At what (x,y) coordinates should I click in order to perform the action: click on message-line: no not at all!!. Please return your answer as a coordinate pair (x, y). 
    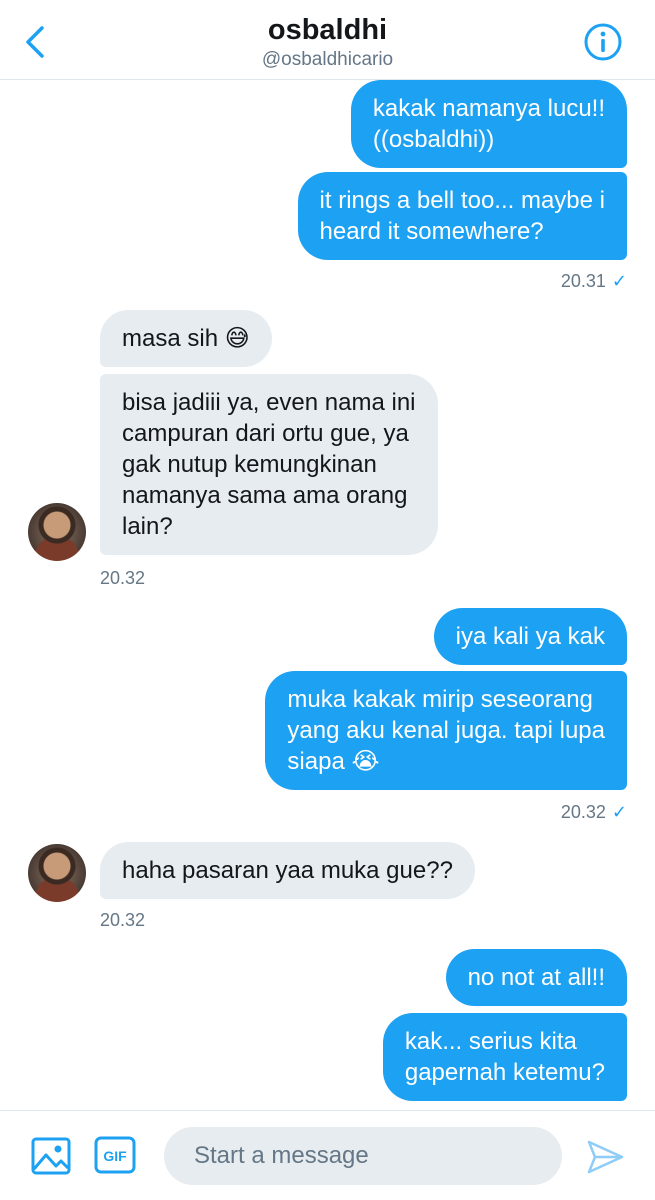
    Looking at the image, I should click on (536, 977).